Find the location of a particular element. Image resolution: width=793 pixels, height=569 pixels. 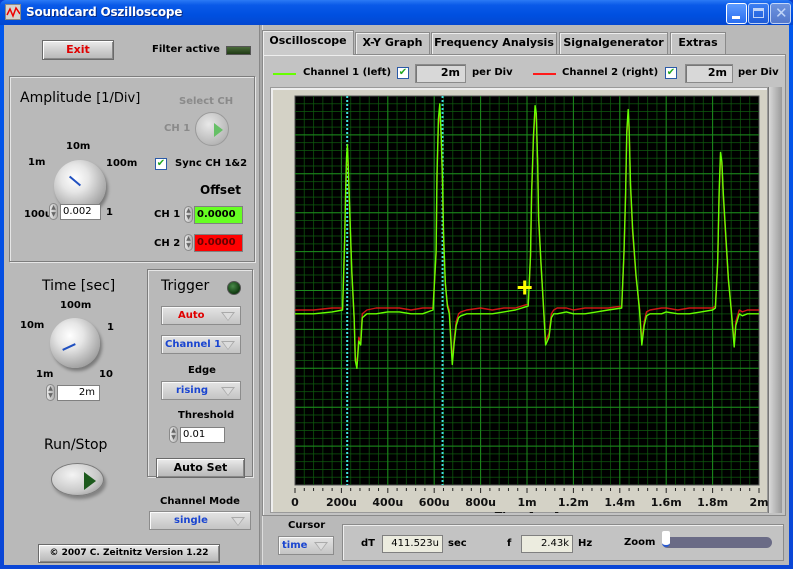

edge-value: rising is located at coordinates (192, 390).